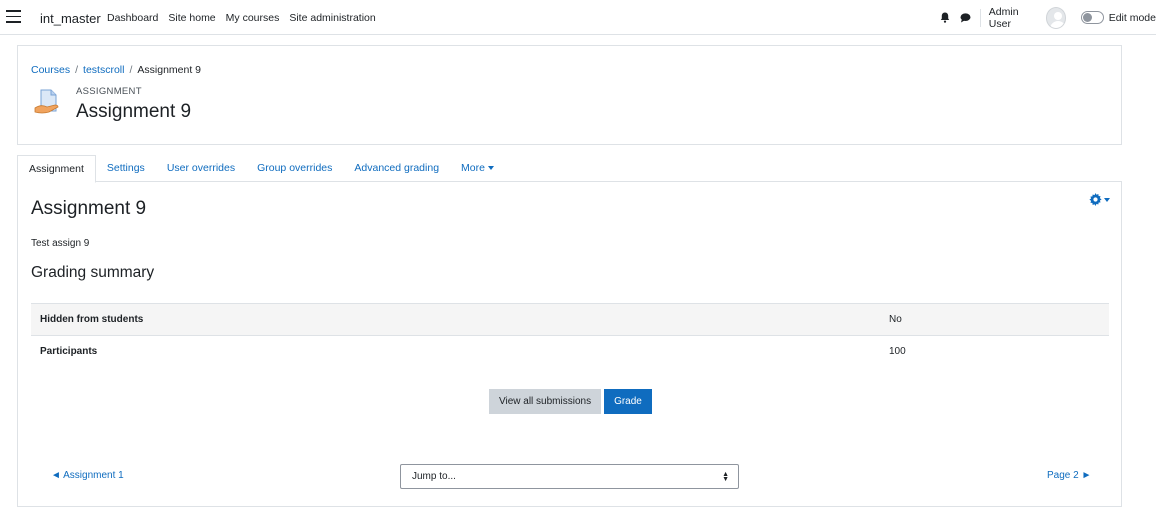 This screenshot has width=1156, height=512. What do you see at coordinates (109, 91) in the screenshot?
I see `activity-type-label: ASSIGNMENT` at bounding box center [109, 91].